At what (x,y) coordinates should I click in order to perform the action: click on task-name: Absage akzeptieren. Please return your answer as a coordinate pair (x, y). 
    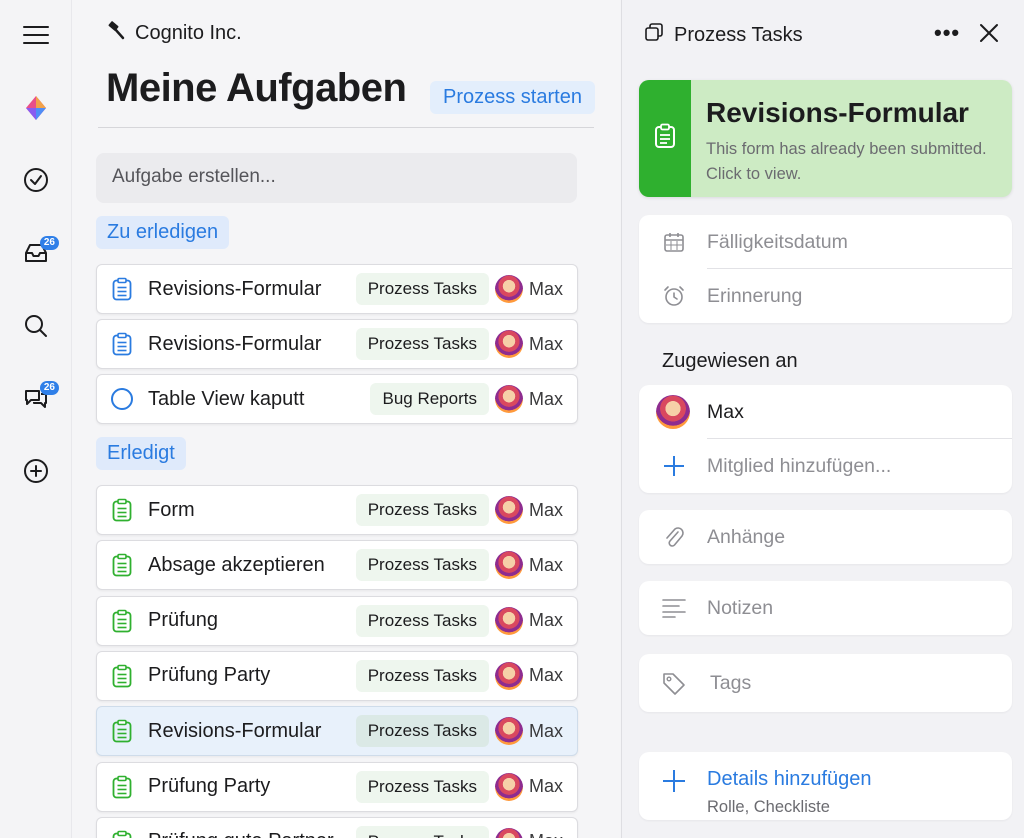
    Looking at the image, I should click on (236, 564).